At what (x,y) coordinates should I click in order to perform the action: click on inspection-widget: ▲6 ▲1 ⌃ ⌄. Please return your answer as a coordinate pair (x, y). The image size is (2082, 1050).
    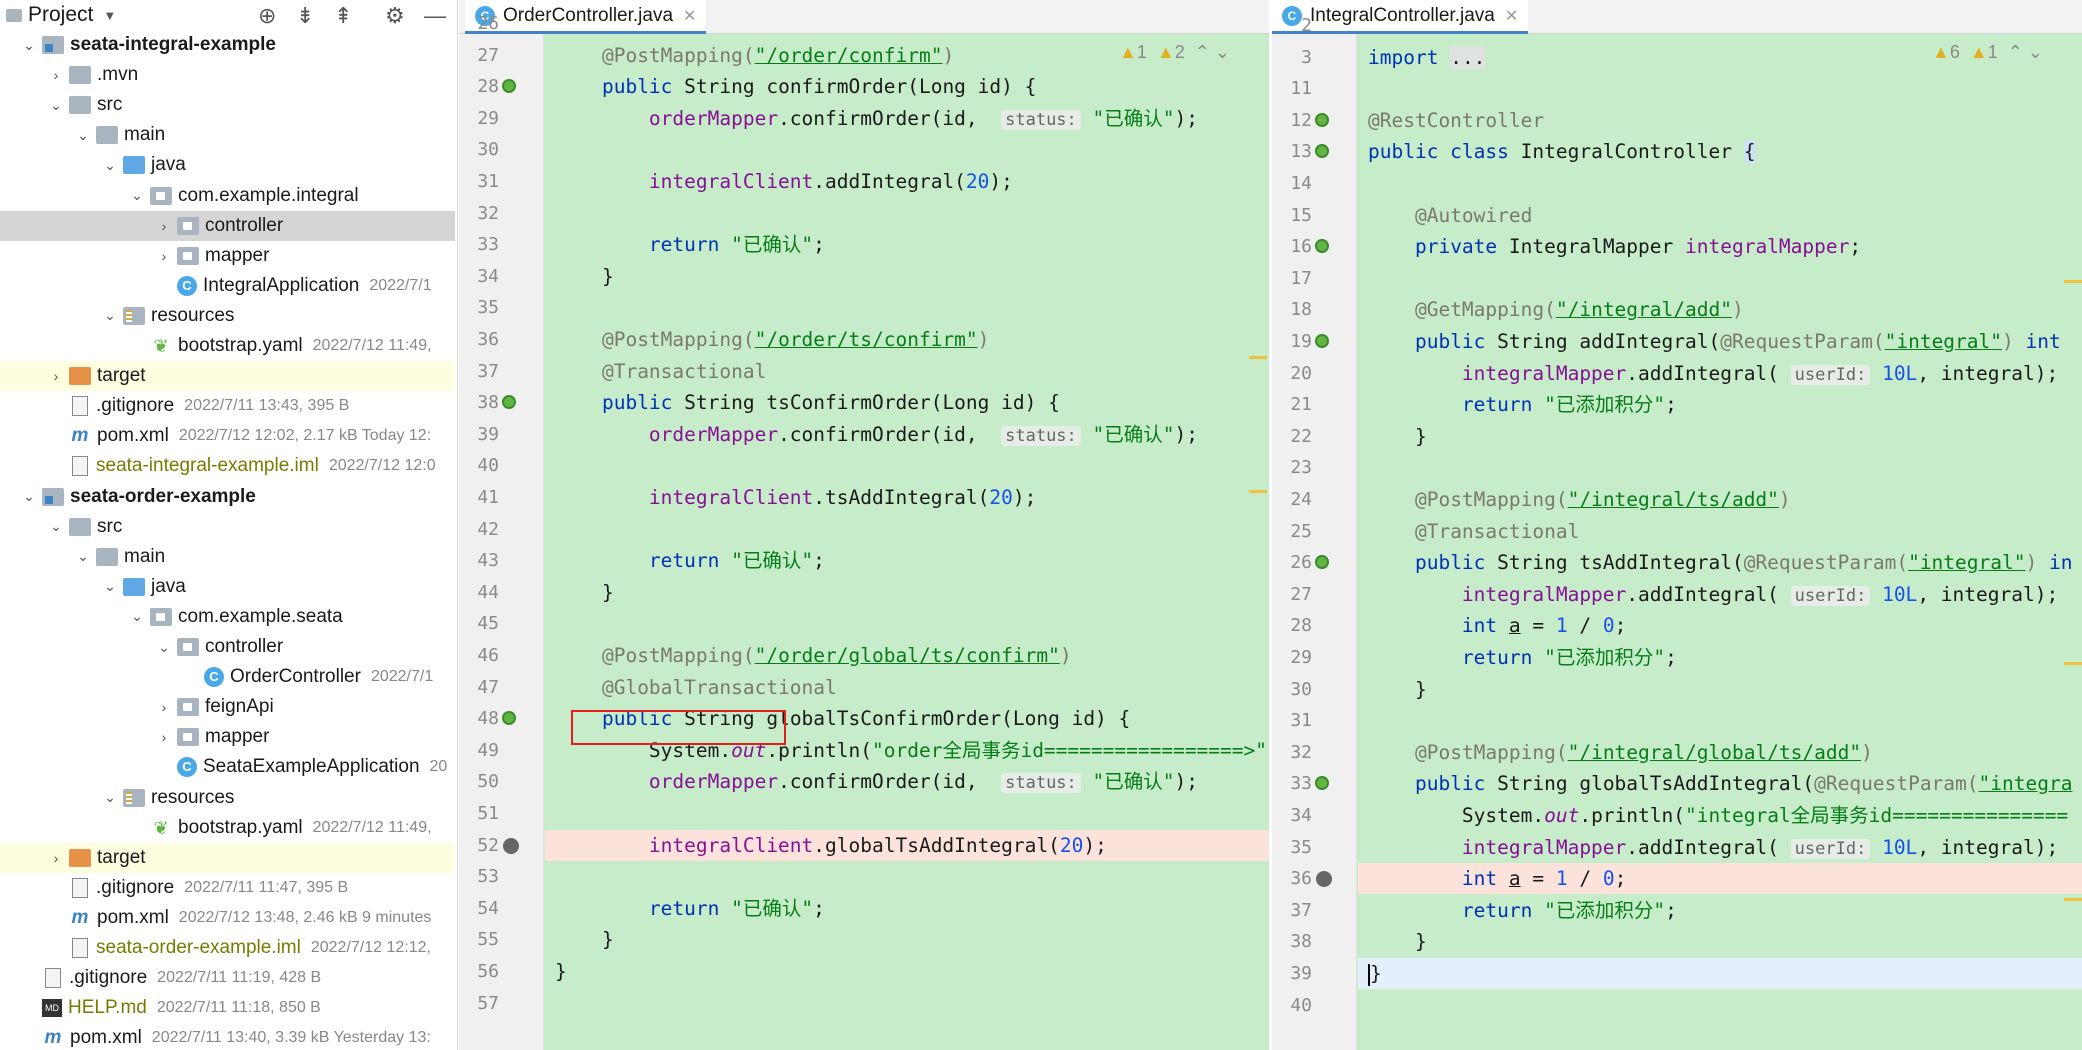
    Looking at the image, I should click on (1987, 52).